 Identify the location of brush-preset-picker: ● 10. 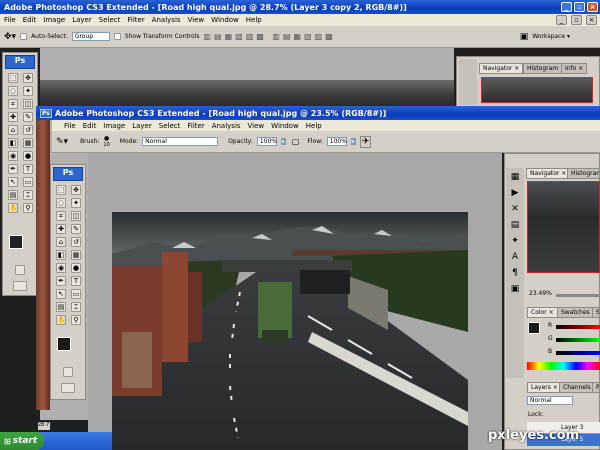
(106, 142).